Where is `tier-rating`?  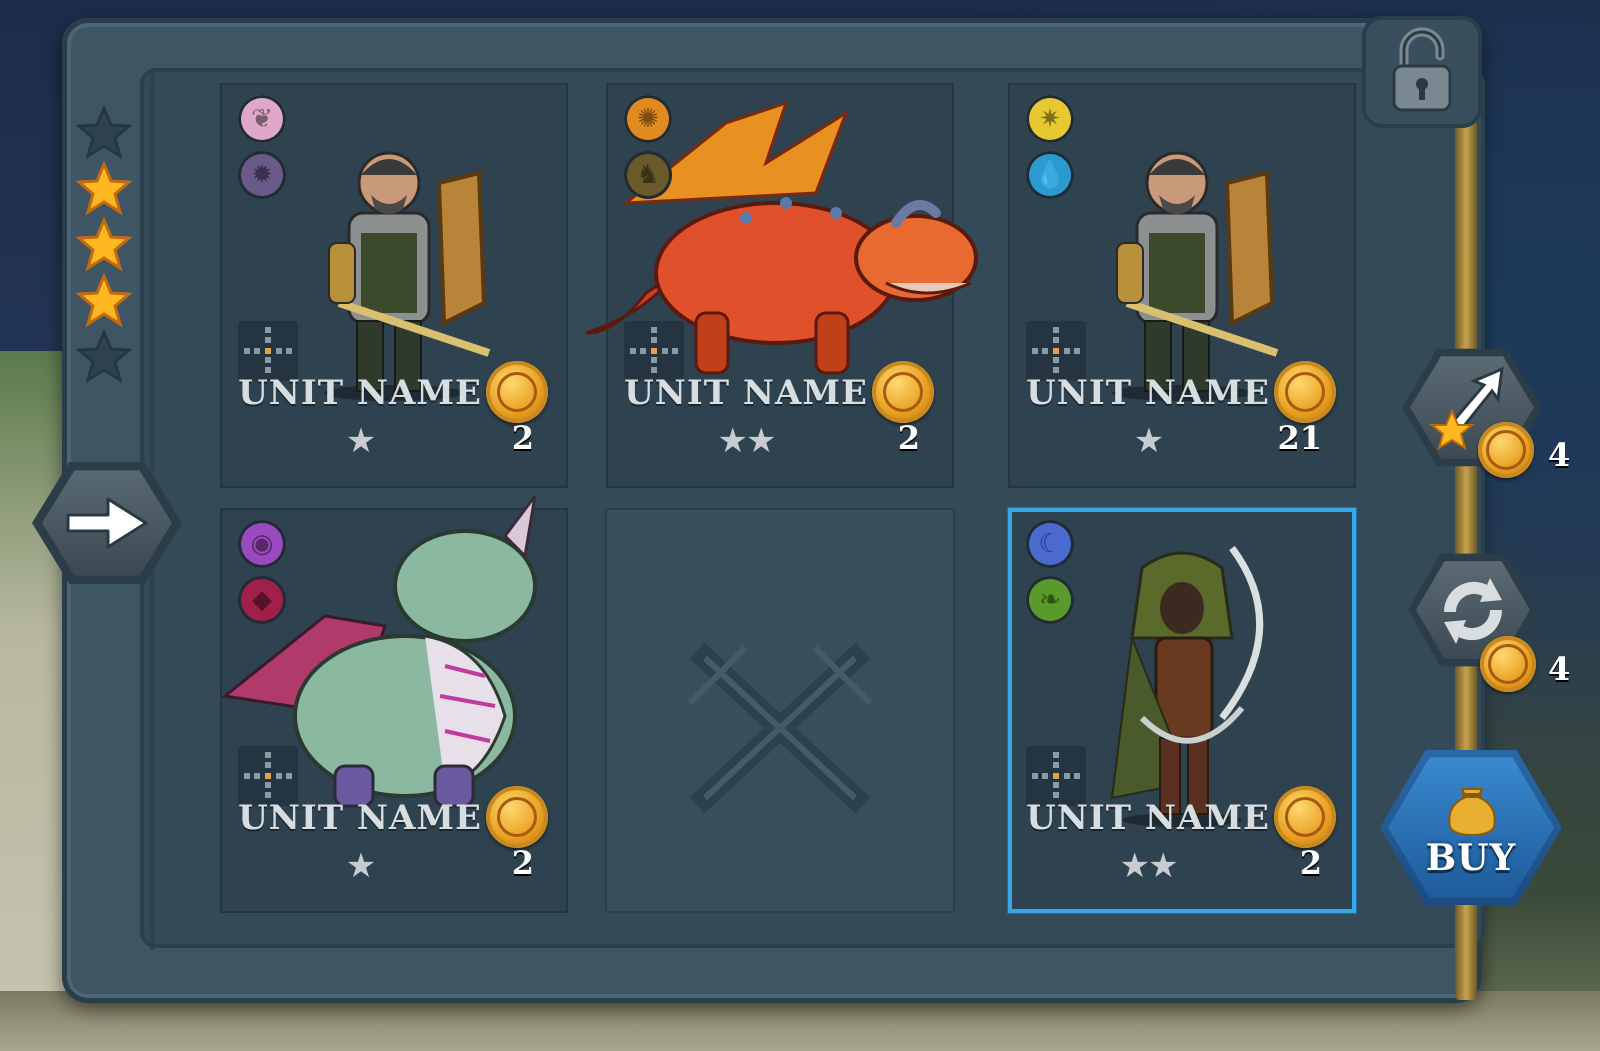
tier-rating is located at coordinates (106, 245).